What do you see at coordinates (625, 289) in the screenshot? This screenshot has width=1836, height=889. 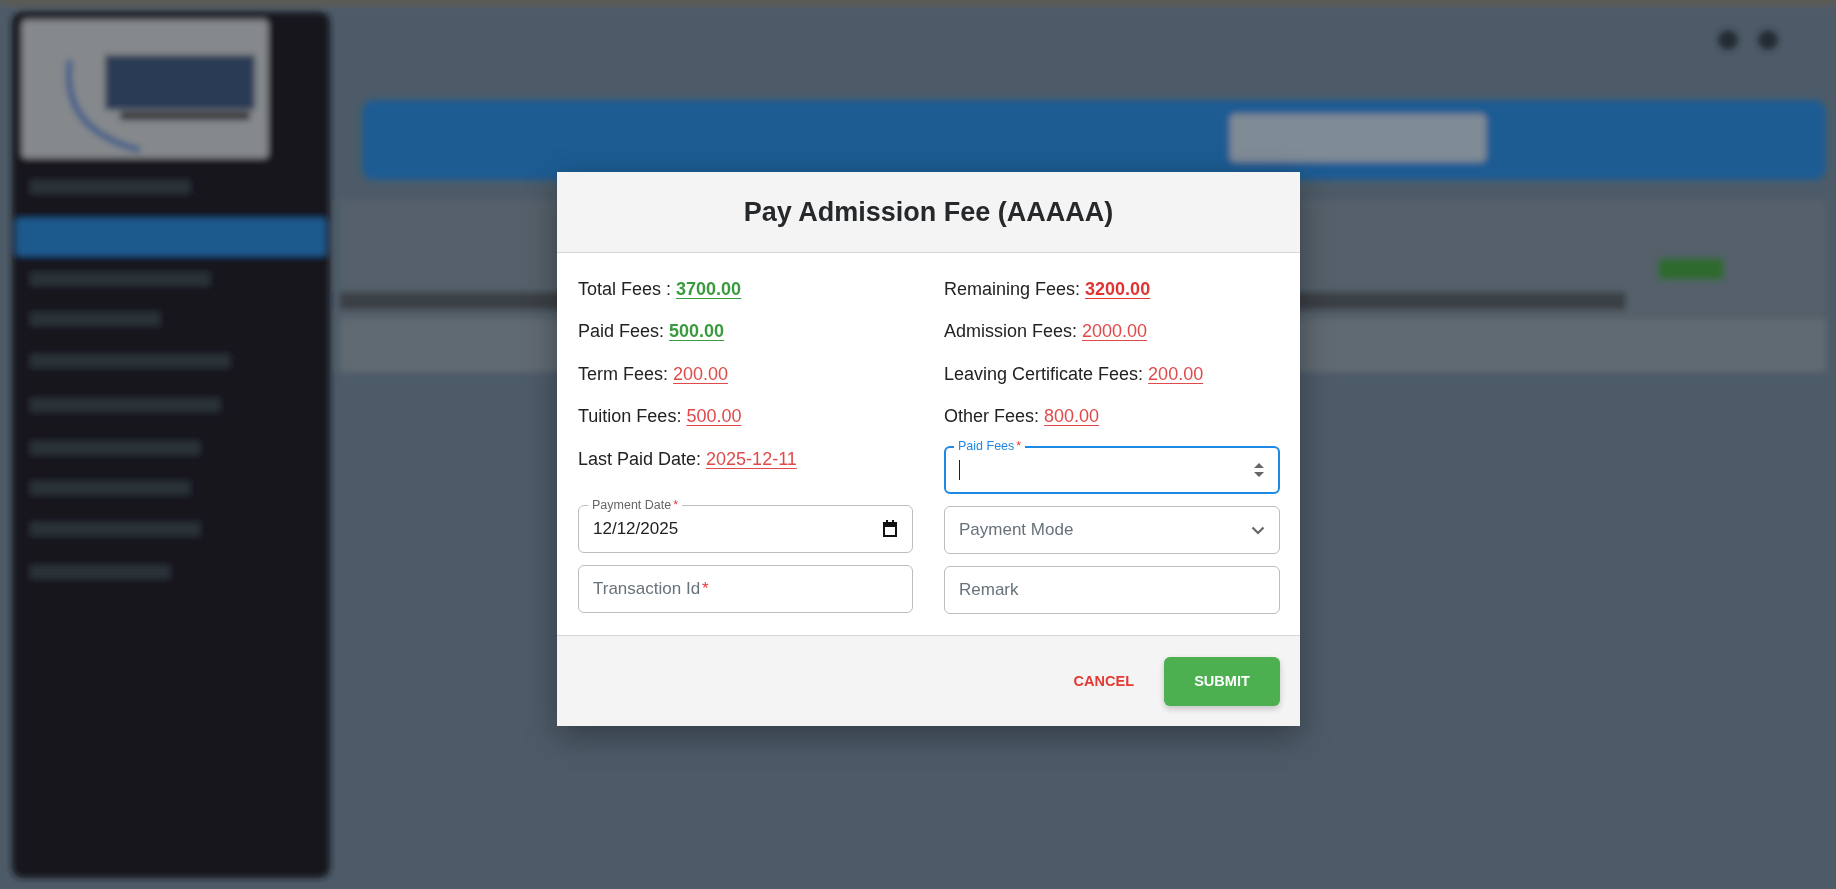 I see `fee-label: Total Fees :` at bounding box center [625, 289].